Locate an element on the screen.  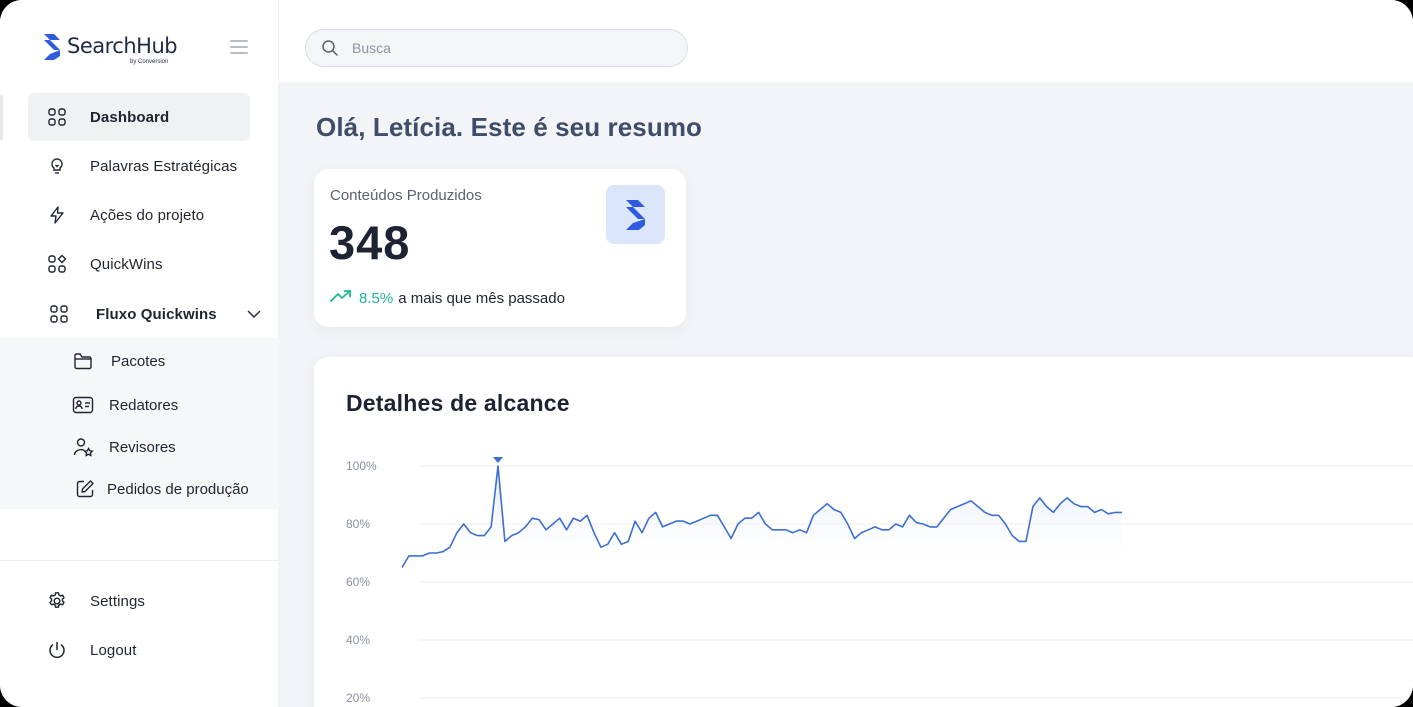
kpi-badge is located at coordinates (635, 214).